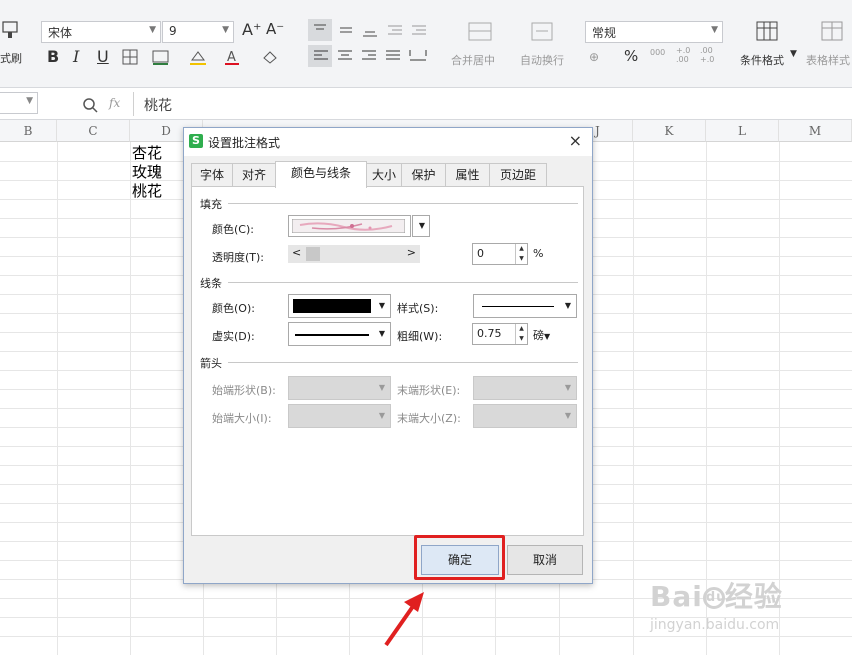 The height and width of the screenshot is (655, 852). Describe the element at coordinates (233, 336) in the screenshot. I see `dash-label: 虚实(D):` at that location.